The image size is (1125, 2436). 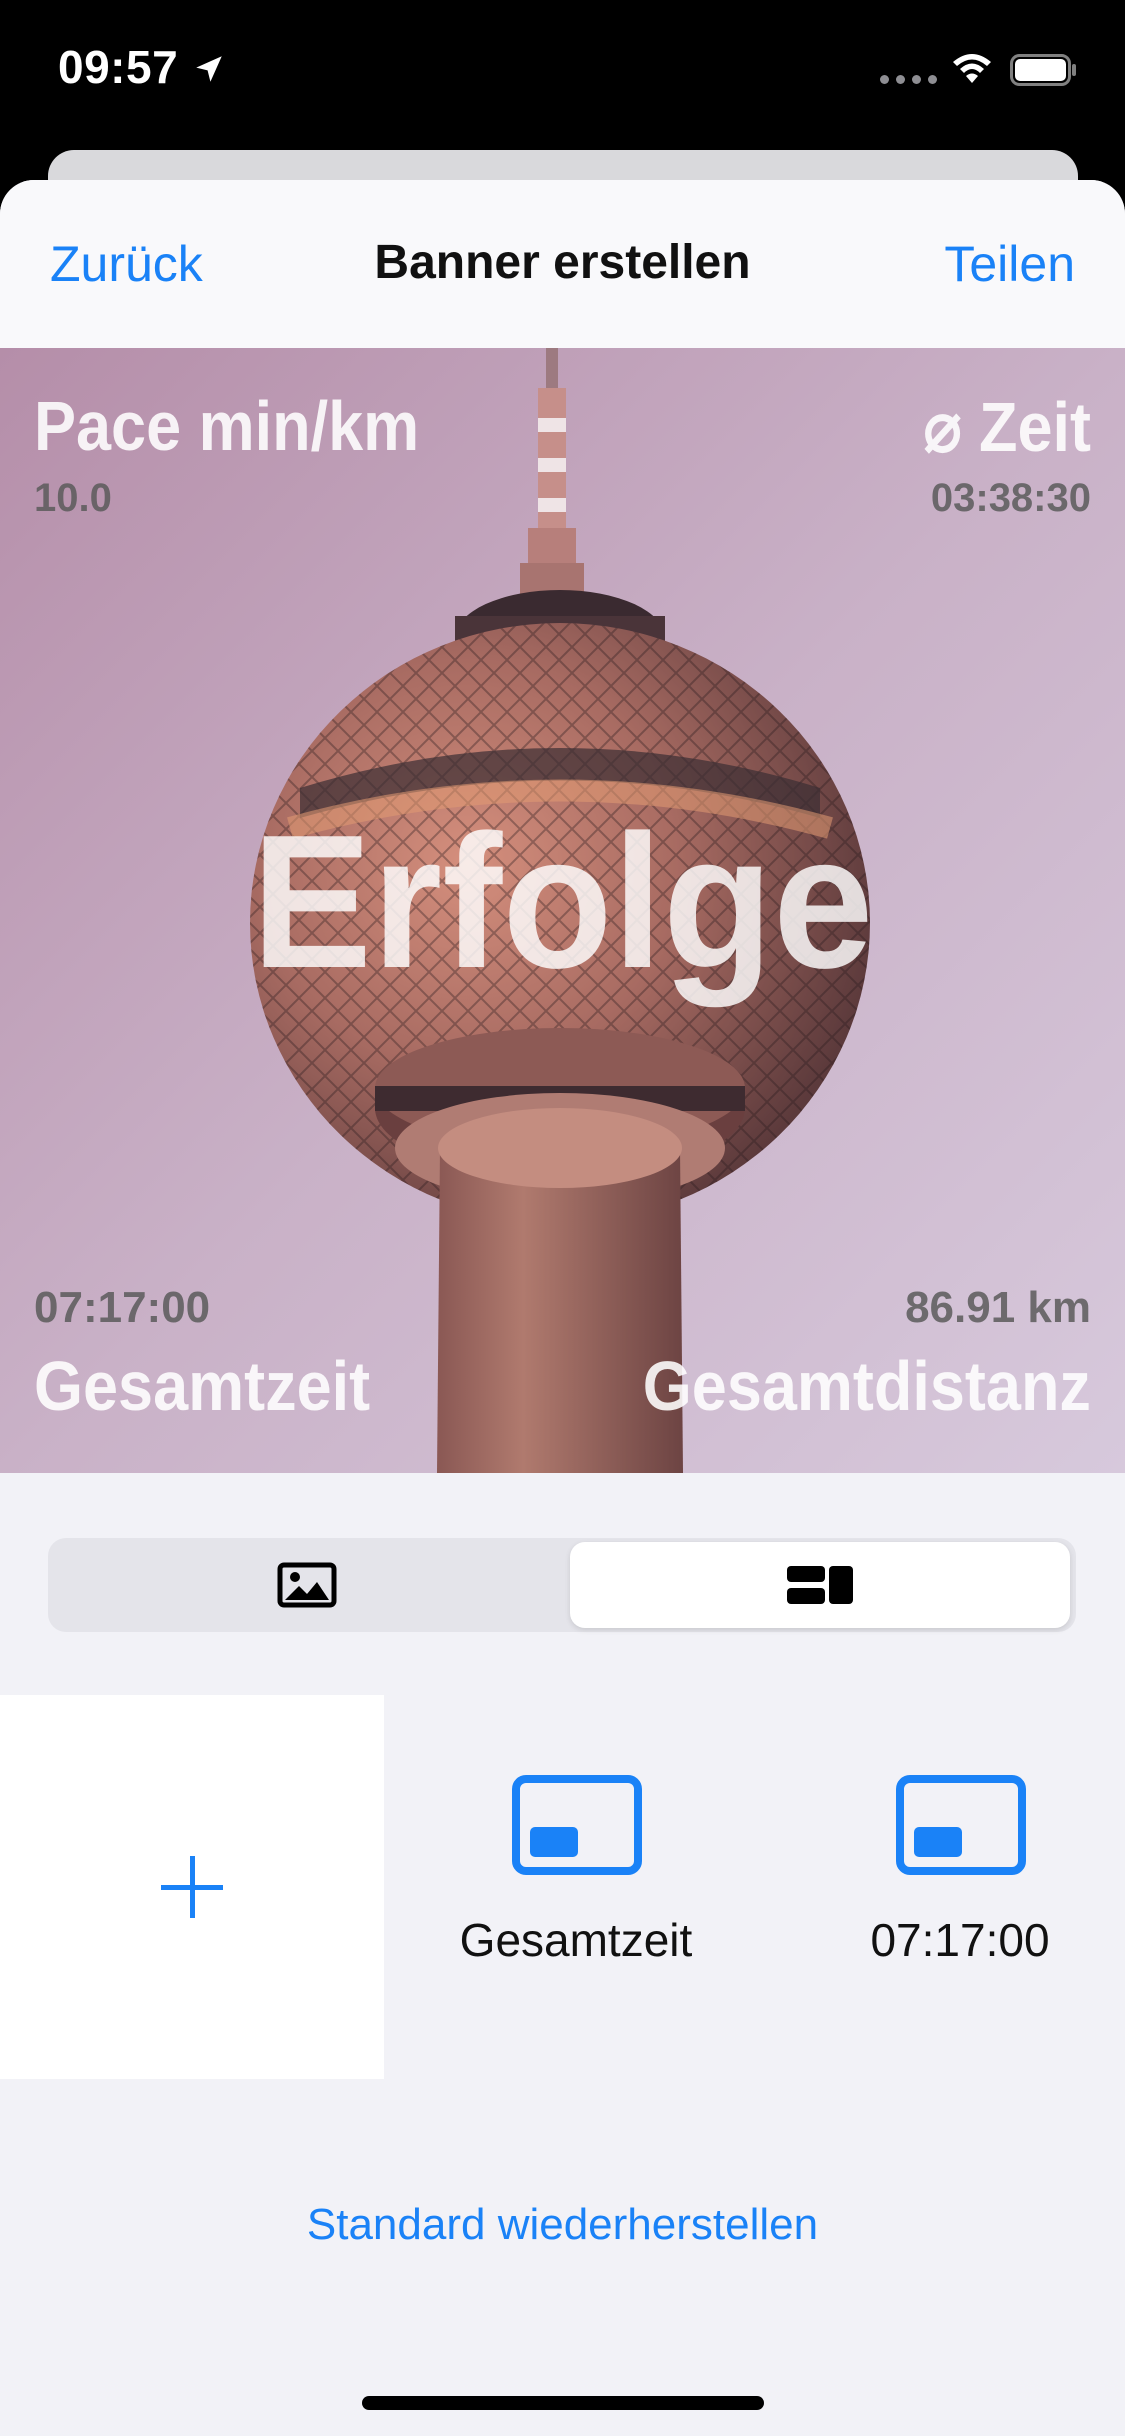 I want to click on banner-bottom-right-label: Gesamtdistanz, so click(x=866, y=1386).